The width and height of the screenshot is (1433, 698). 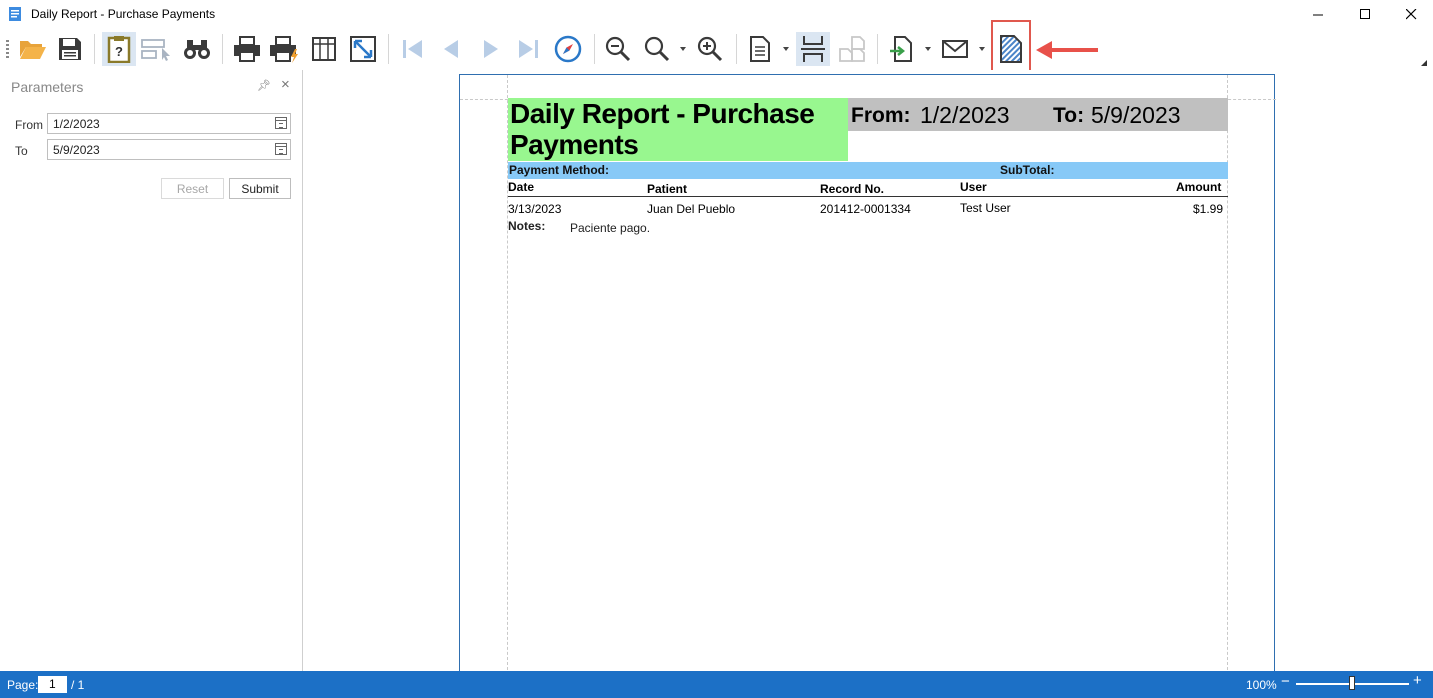 I want to click on reset-button: Reset, so click(x=192, y=188).